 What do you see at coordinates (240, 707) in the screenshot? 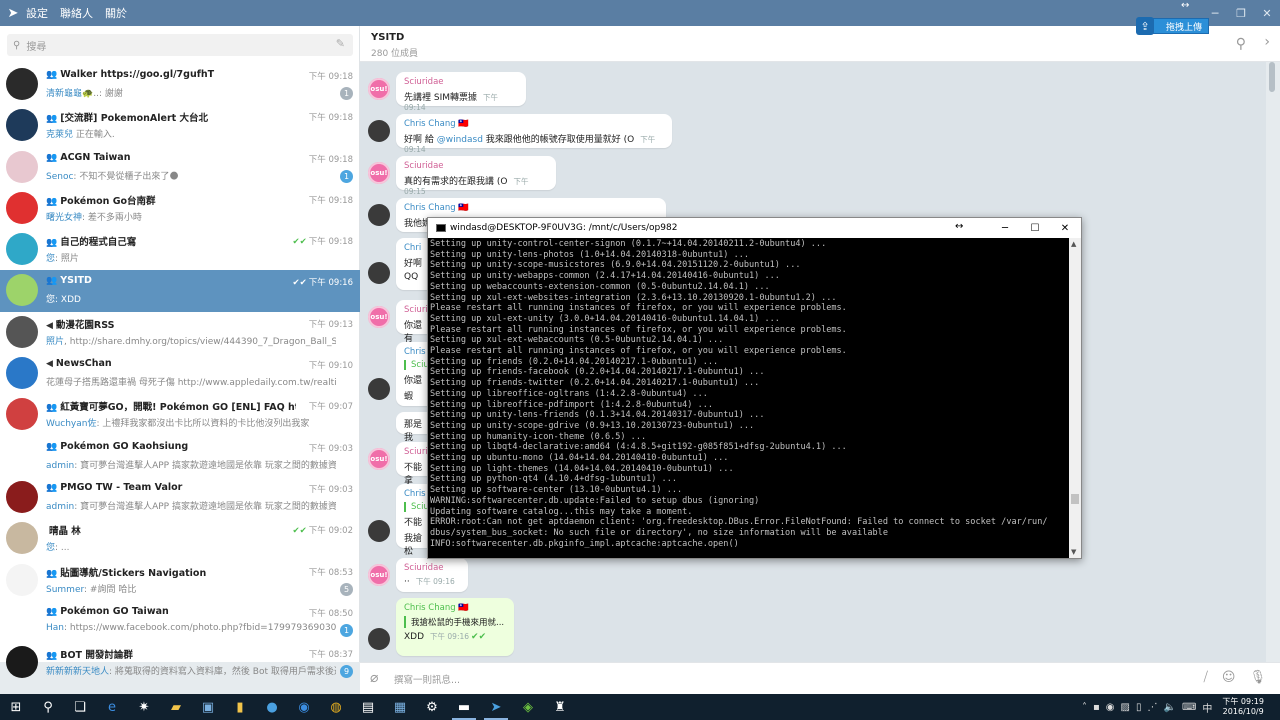
I see `app-icon: ▮` at bounding box center [240, 707].